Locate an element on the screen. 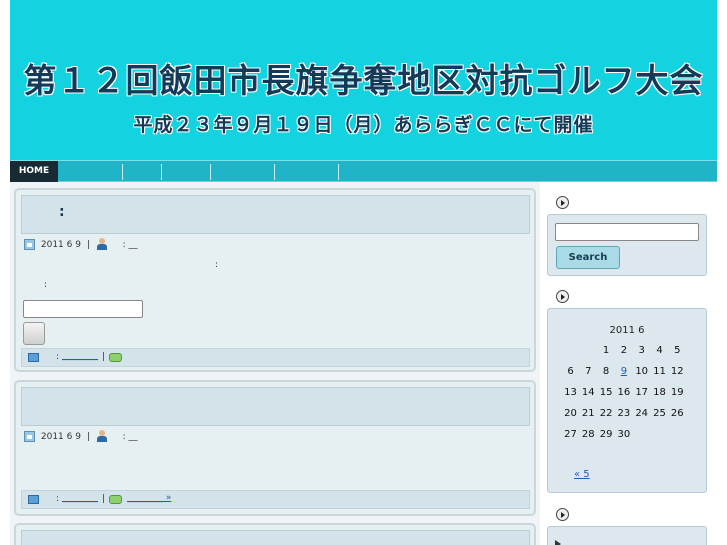  calendar-day: 6 is located at coordinates (570, 371).